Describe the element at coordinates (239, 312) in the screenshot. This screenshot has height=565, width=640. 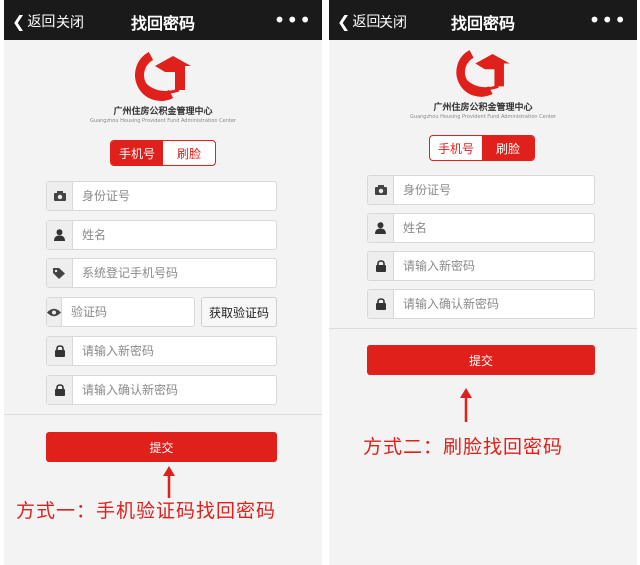
I see `get-code-button: 获取验证码` at that location.